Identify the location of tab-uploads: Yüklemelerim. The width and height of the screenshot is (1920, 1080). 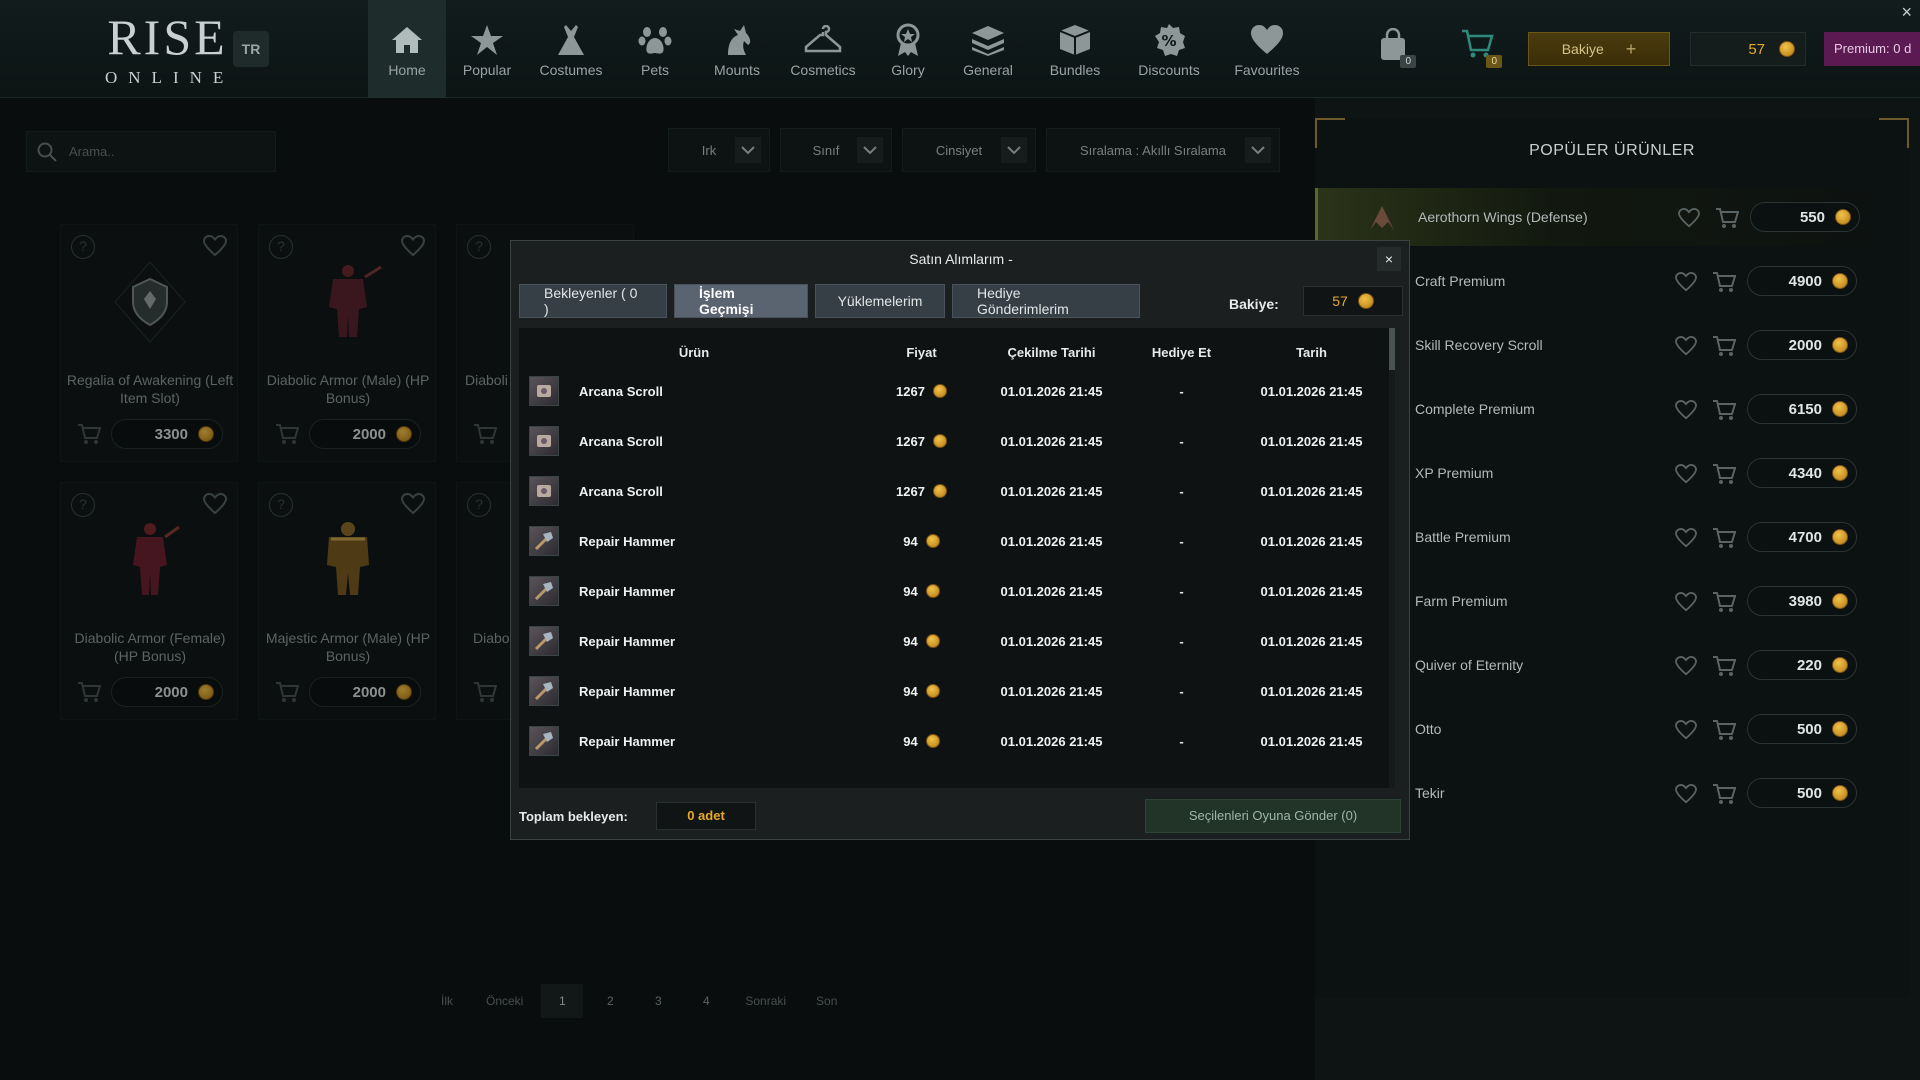
(880, 301).